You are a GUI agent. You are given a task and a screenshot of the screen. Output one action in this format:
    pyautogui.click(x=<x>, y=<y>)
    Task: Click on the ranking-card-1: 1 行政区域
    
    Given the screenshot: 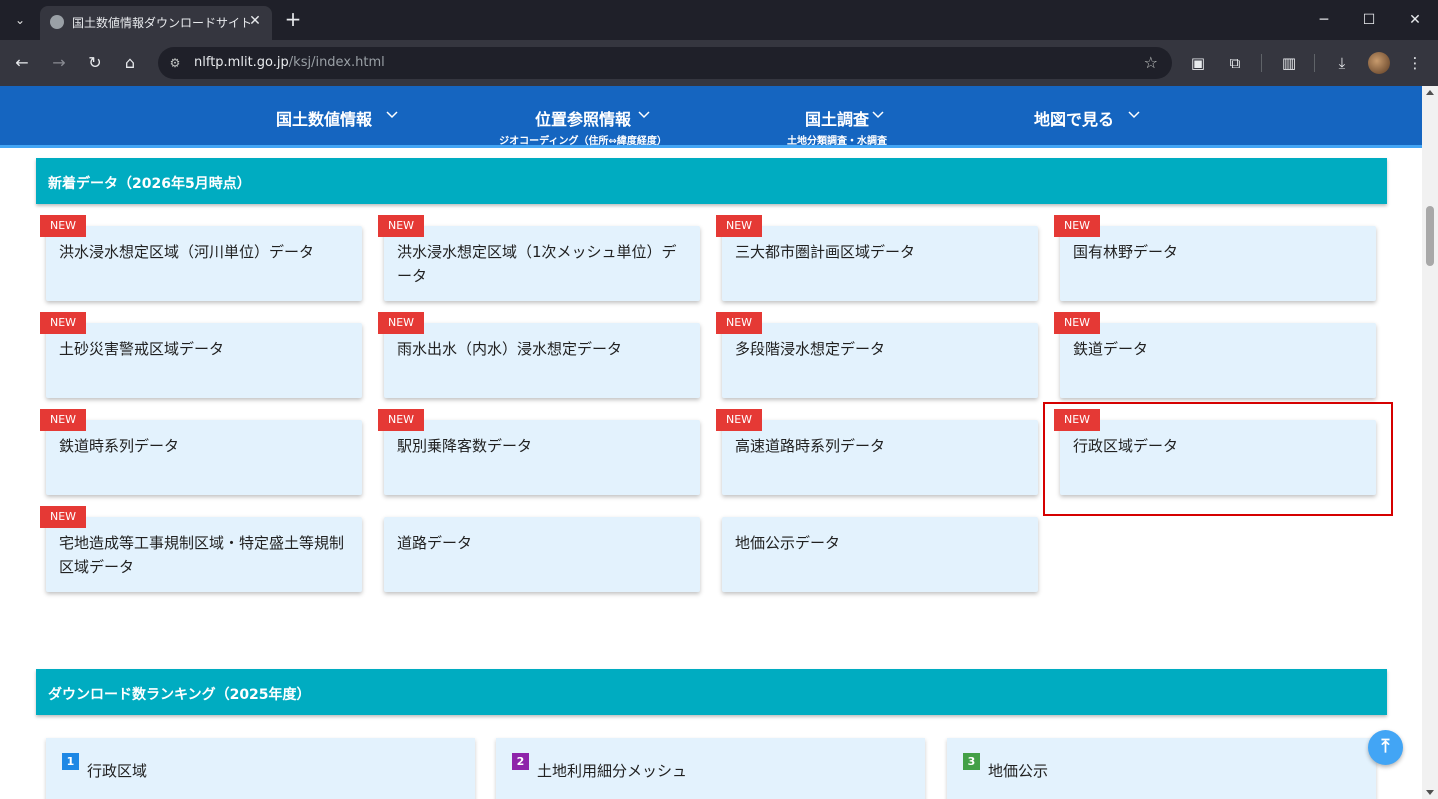 What is the action you would take?
    pyautogui.click(x=260, y=768)
    